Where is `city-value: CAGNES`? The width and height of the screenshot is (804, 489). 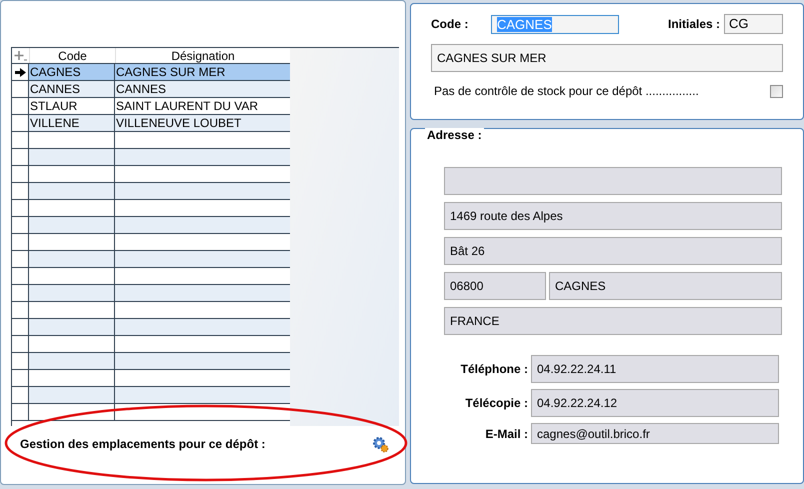
city-value: CAGNES is located at coordinates (580, 286).